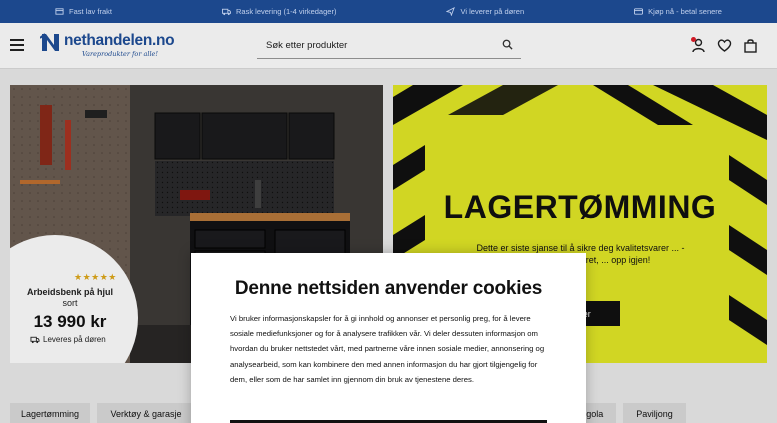  Describe the element at coordinates (69, 292) in the screenshot. I see `product-name: Arbeidsbenk på hjul` at that location.